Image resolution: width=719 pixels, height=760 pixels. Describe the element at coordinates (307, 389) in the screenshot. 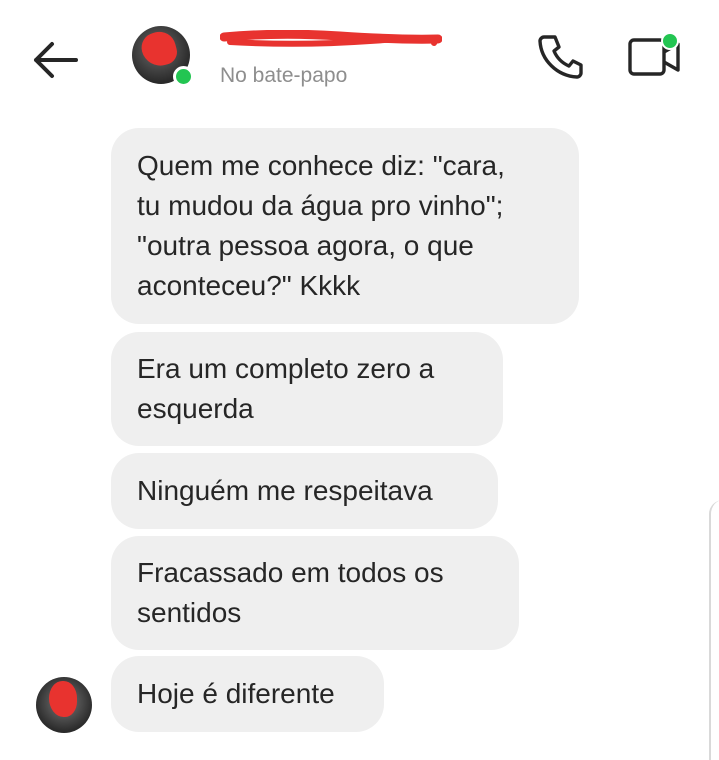

I see `message-bubble: Era um completo zero a esquerda` at that location.